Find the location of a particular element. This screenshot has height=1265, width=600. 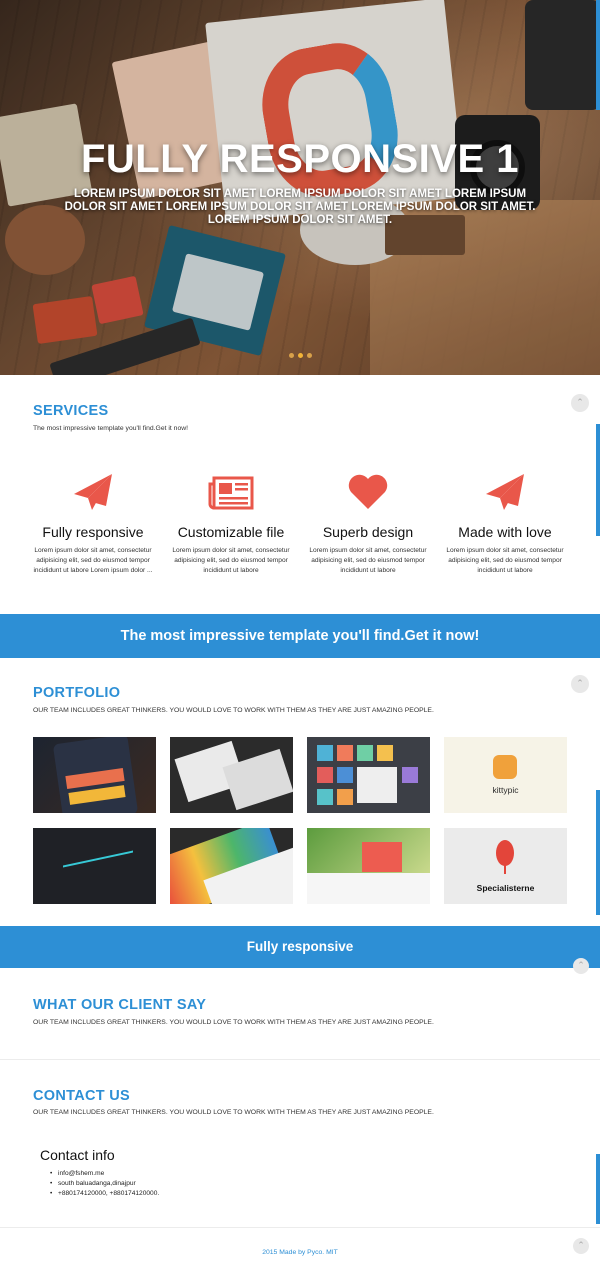

heart-icon is located at coordinates (368, 491).